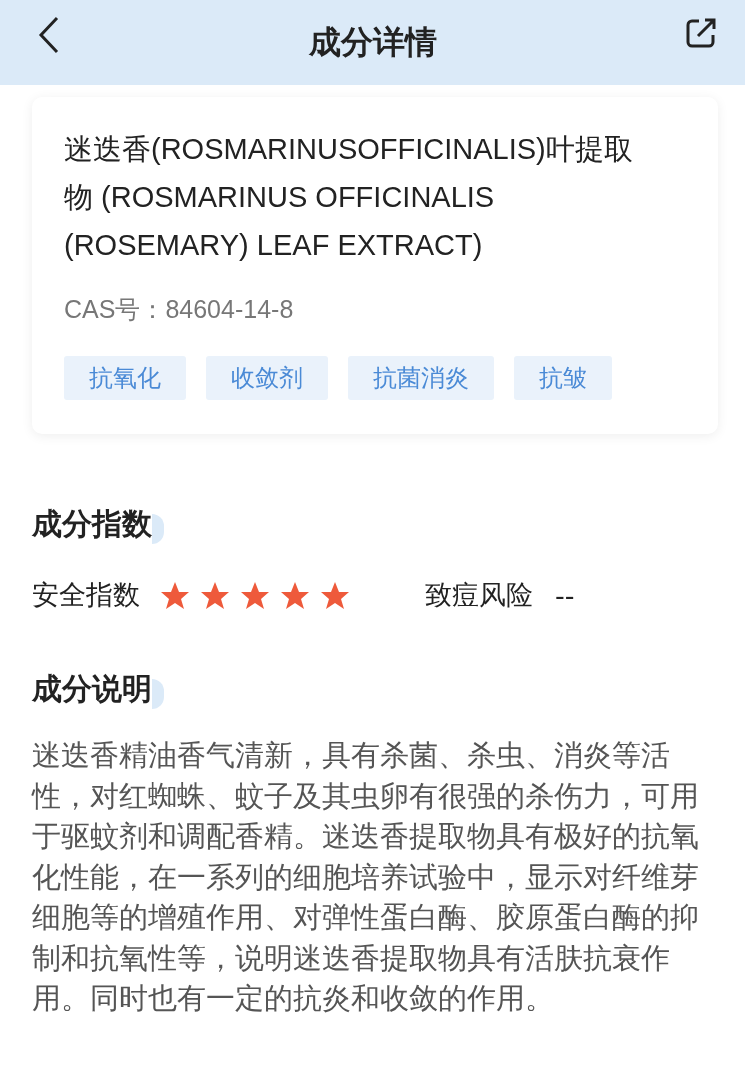 The image size is (745, 1075). Describe the element at coordinates (179, 309) in the screenshot. I see `cas-number: CAS号：84604-14-8` at that location.